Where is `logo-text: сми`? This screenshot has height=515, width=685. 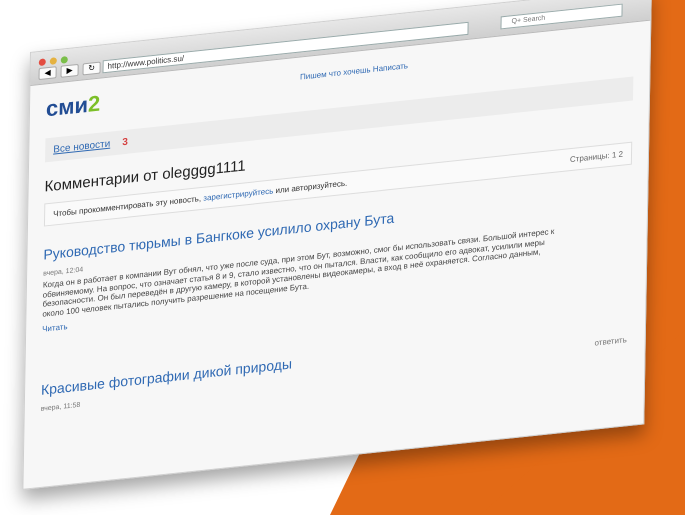 logo-text: сми is located at coordinates (67, 106).